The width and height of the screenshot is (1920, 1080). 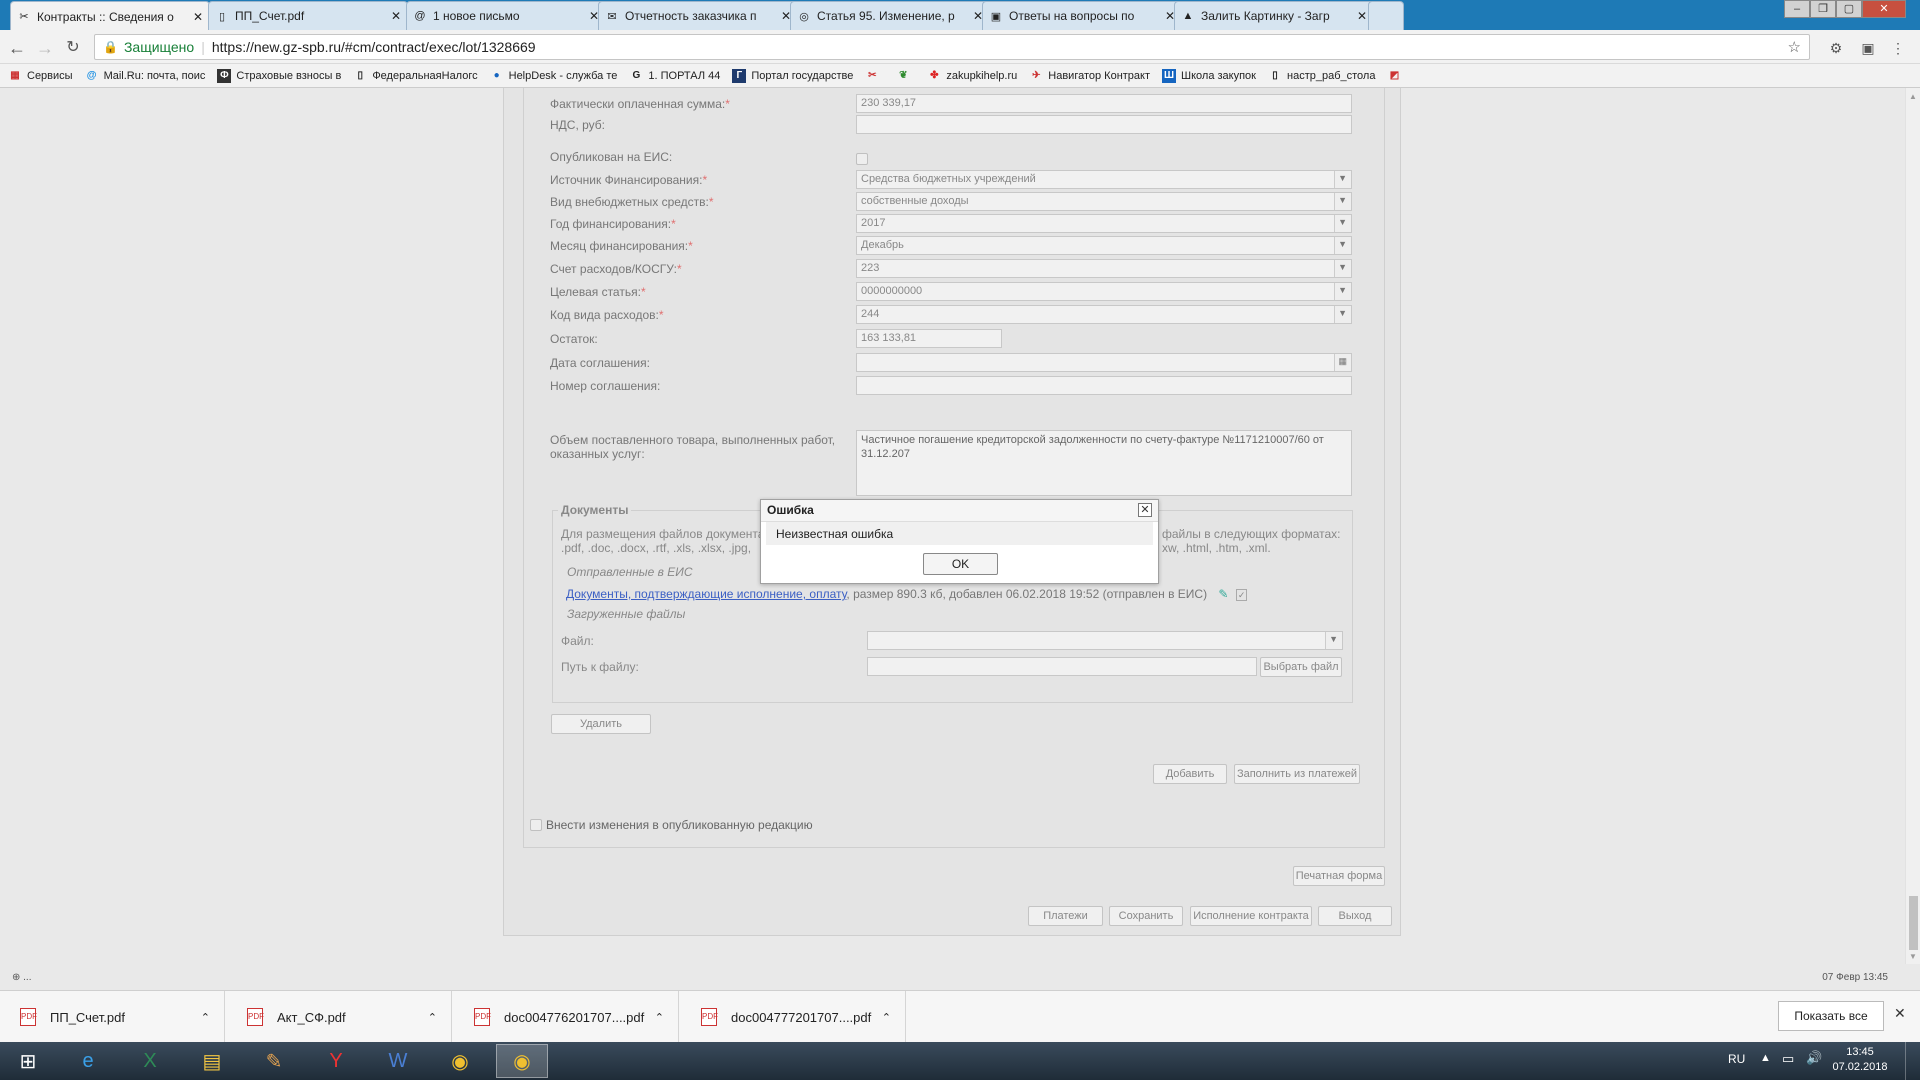 I want to click on maximize-button: ▢, so click(x=1849, y=9).